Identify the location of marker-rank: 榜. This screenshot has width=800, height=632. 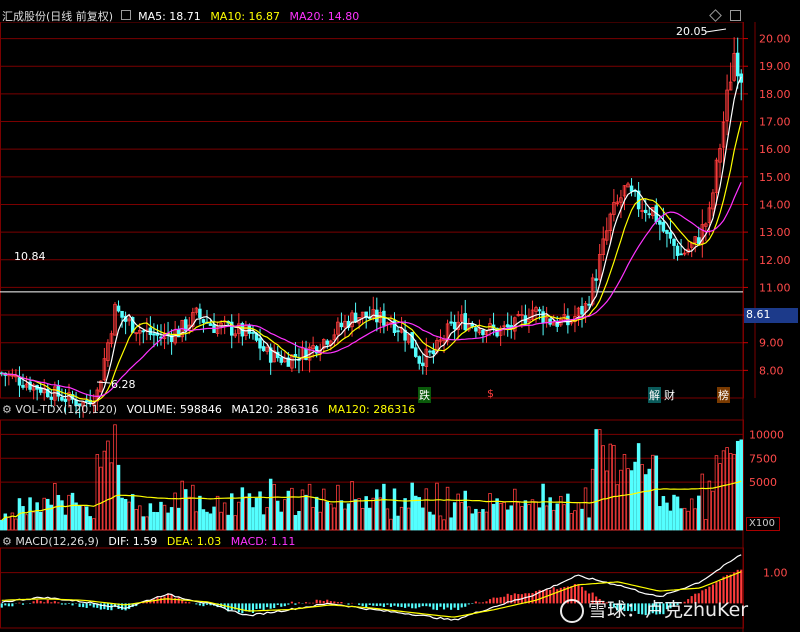
(723, 395).